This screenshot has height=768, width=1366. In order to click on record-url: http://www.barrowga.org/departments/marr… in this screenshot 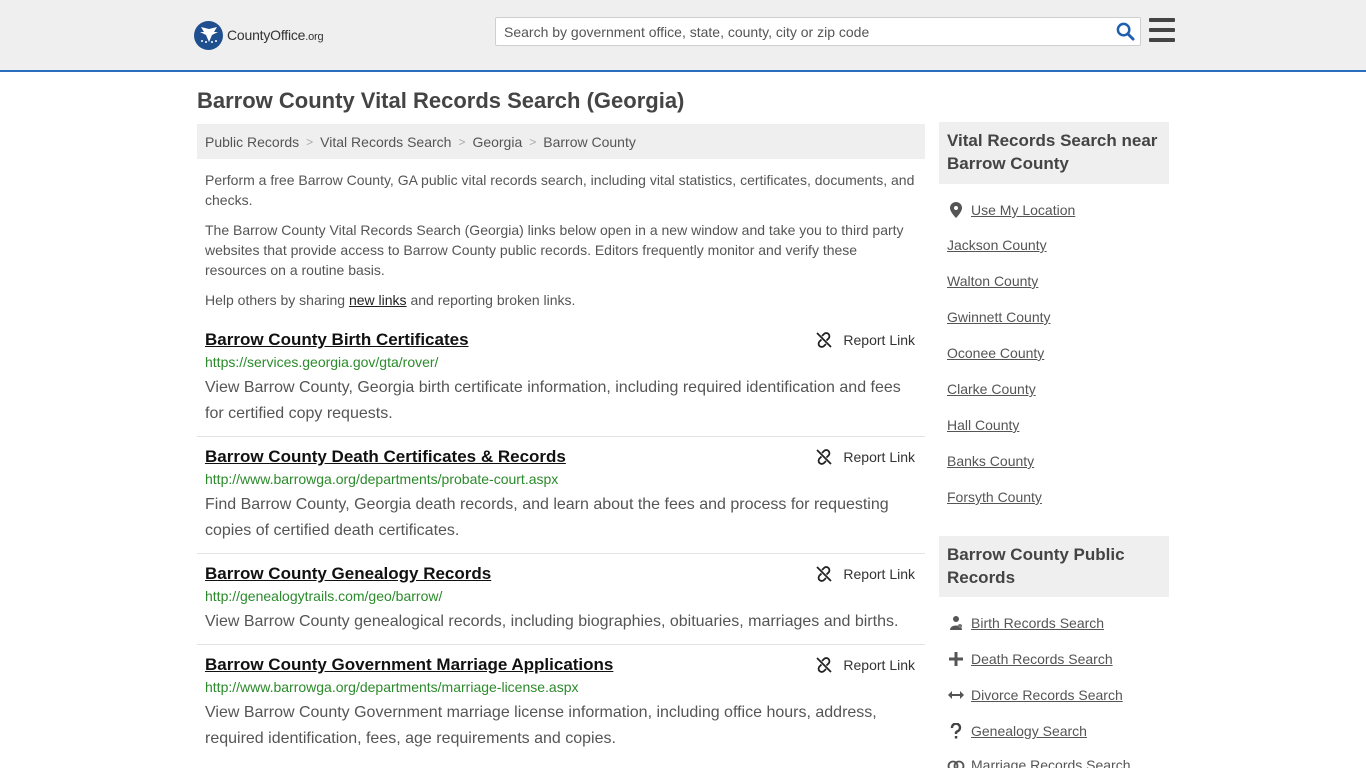, I will do `click(392, 687)`.